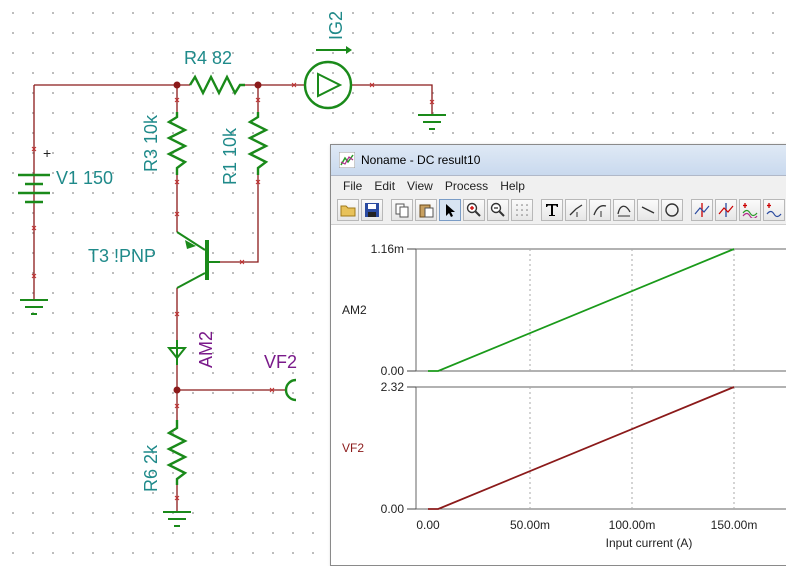 The height and width of the screenshot is (566, 786). I want to click on x-tick-label: 0.00, so click(428, 525).